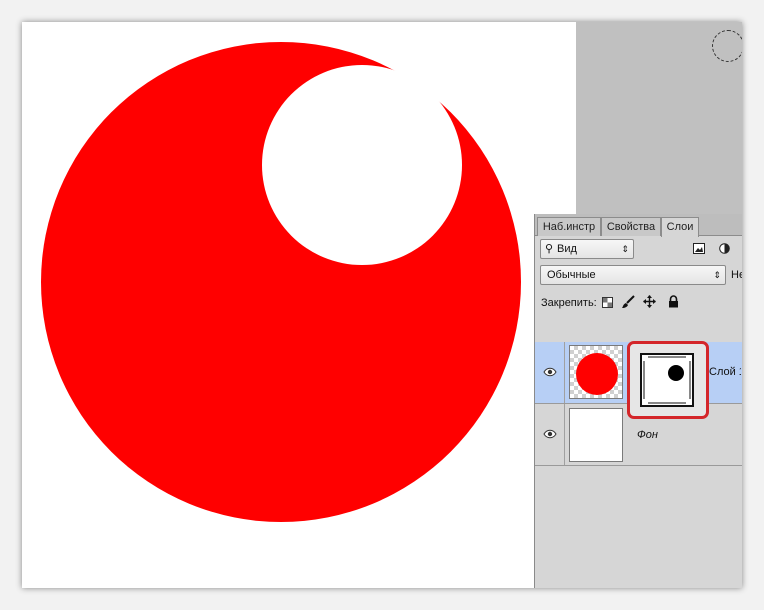 The image size is (764, 610). What do you see at coordinates (647, 435) in the screenshot?
I see `layer-name: Фон` at bounding box center [647, 435].